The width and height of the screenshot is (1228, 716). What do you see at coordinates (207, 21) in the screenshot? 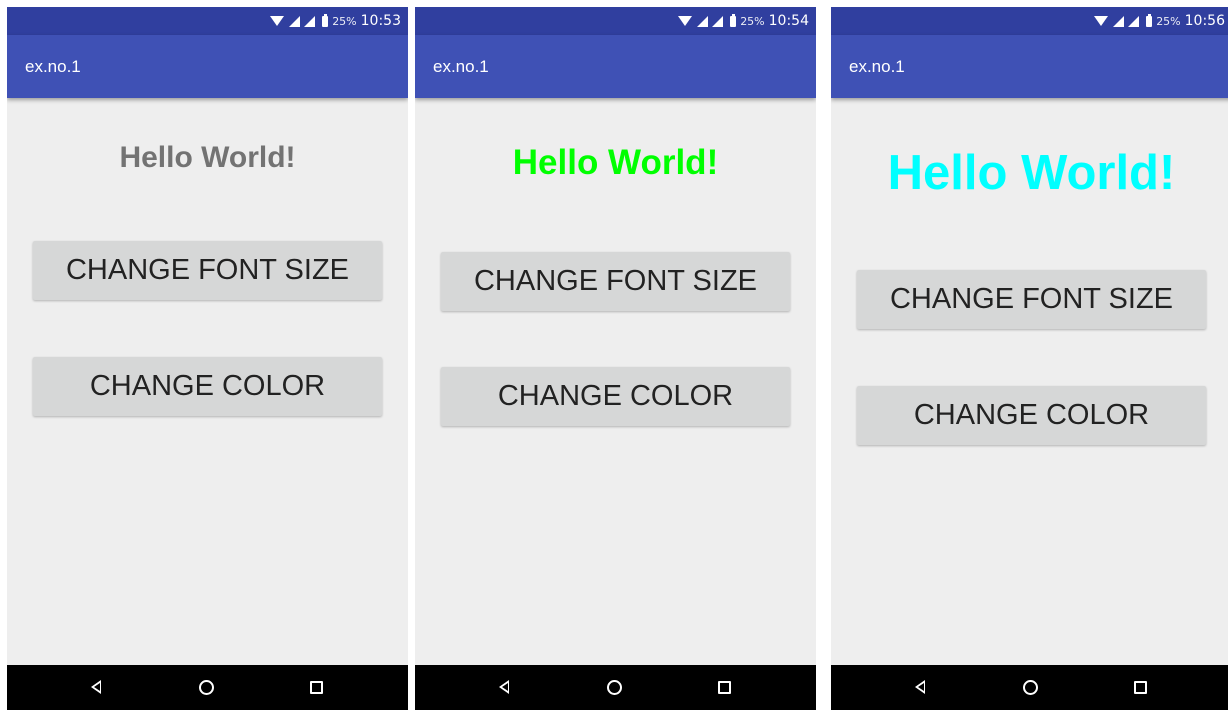
I see `status-bar: 25% 10:53` at bounding box center [207, 21].